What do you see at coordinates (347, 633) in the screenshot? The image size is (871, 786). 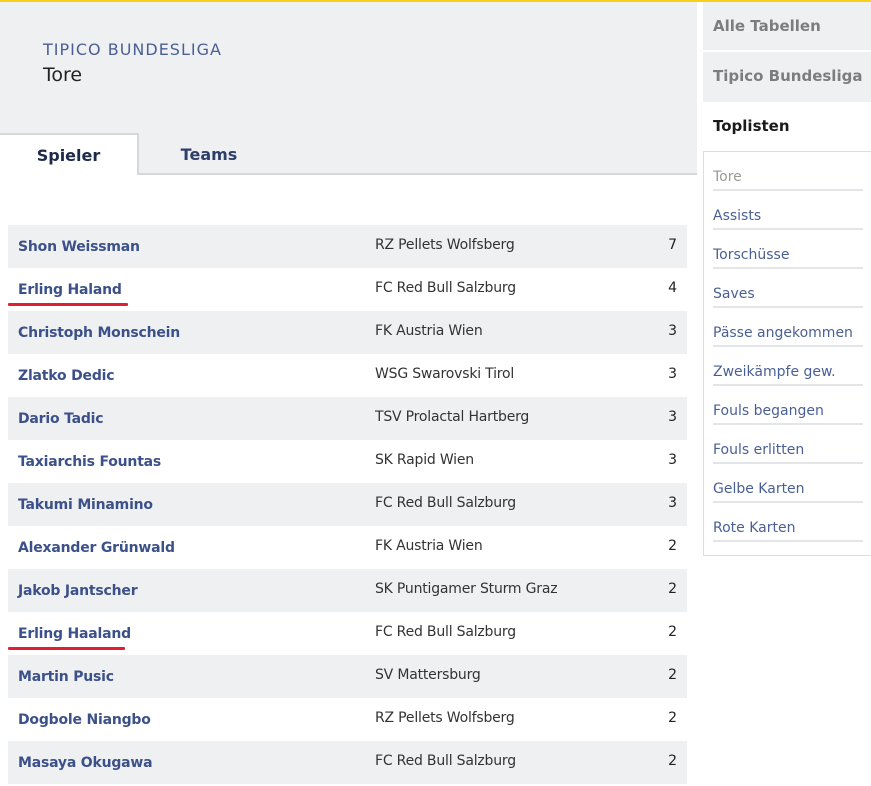 I see `table-row: Erling Haaland FC Red Bull Salzburg 2` at bounding box center [347, 633].